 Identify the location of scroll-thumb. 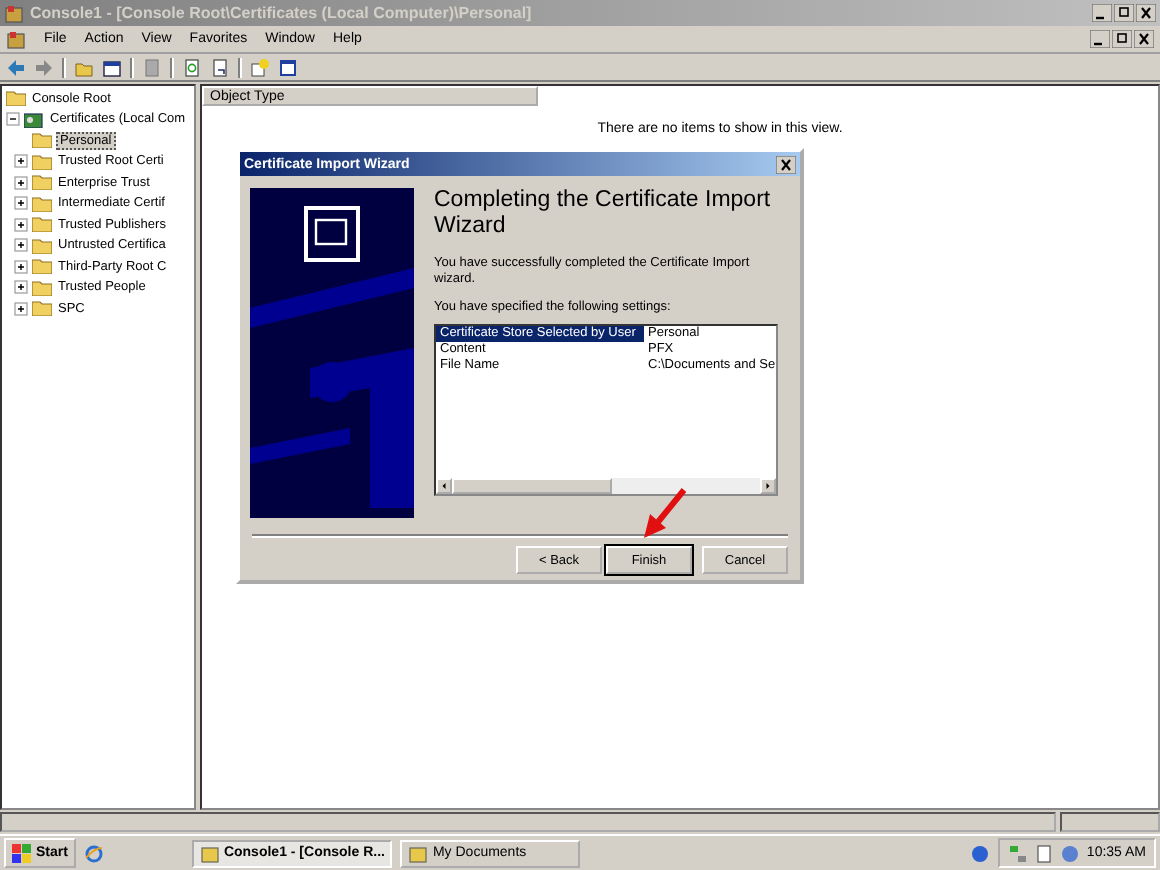
(532, 486).